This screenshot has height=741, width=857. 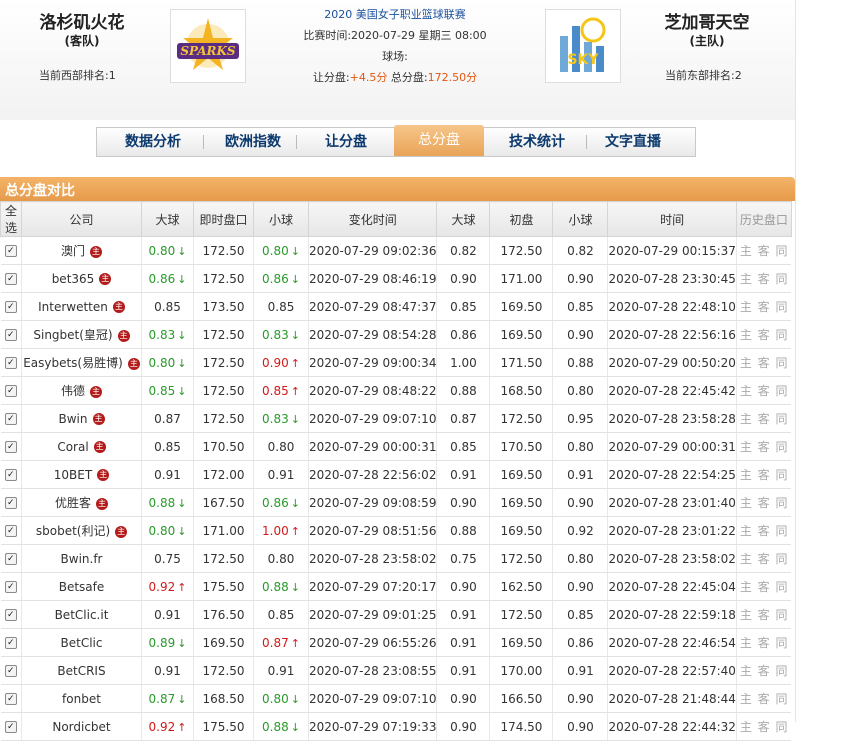 What do you see at coordinates (72, 447) in the screenshot?
I see `company-name: Coral` at bounding box center [72, 447].